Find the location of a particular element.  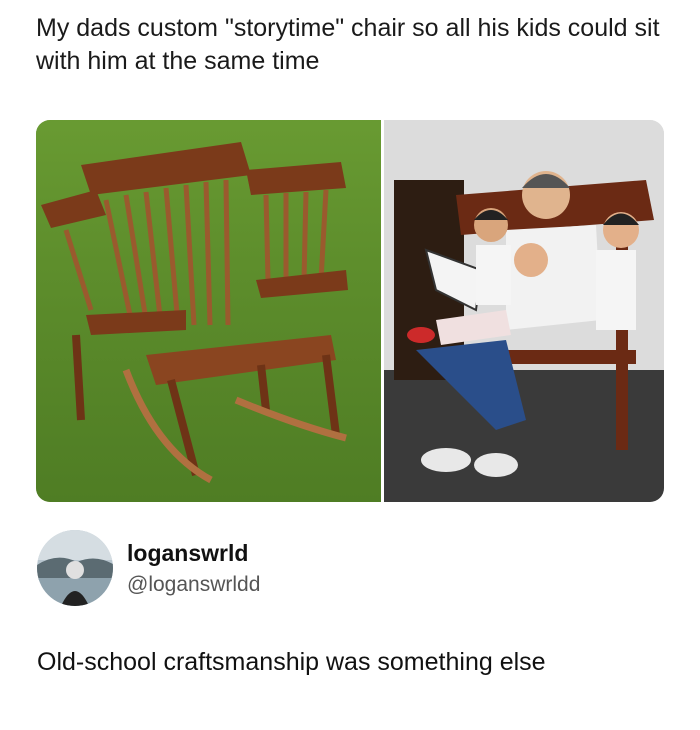

avatar is located at coordinates (75, 568).